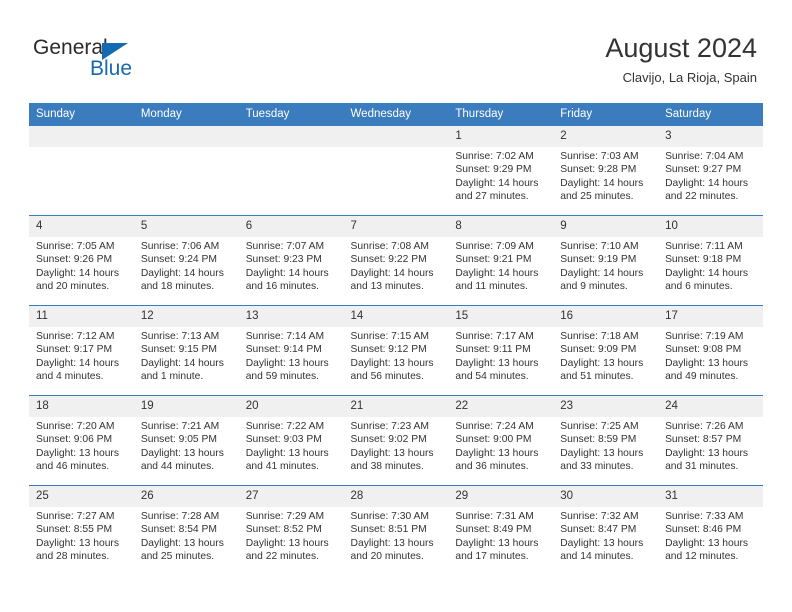  Describe the element at coordinates (493, 170) in the screenshot. I see `sunset-text: Sunset: 9:29 PM` at that location.